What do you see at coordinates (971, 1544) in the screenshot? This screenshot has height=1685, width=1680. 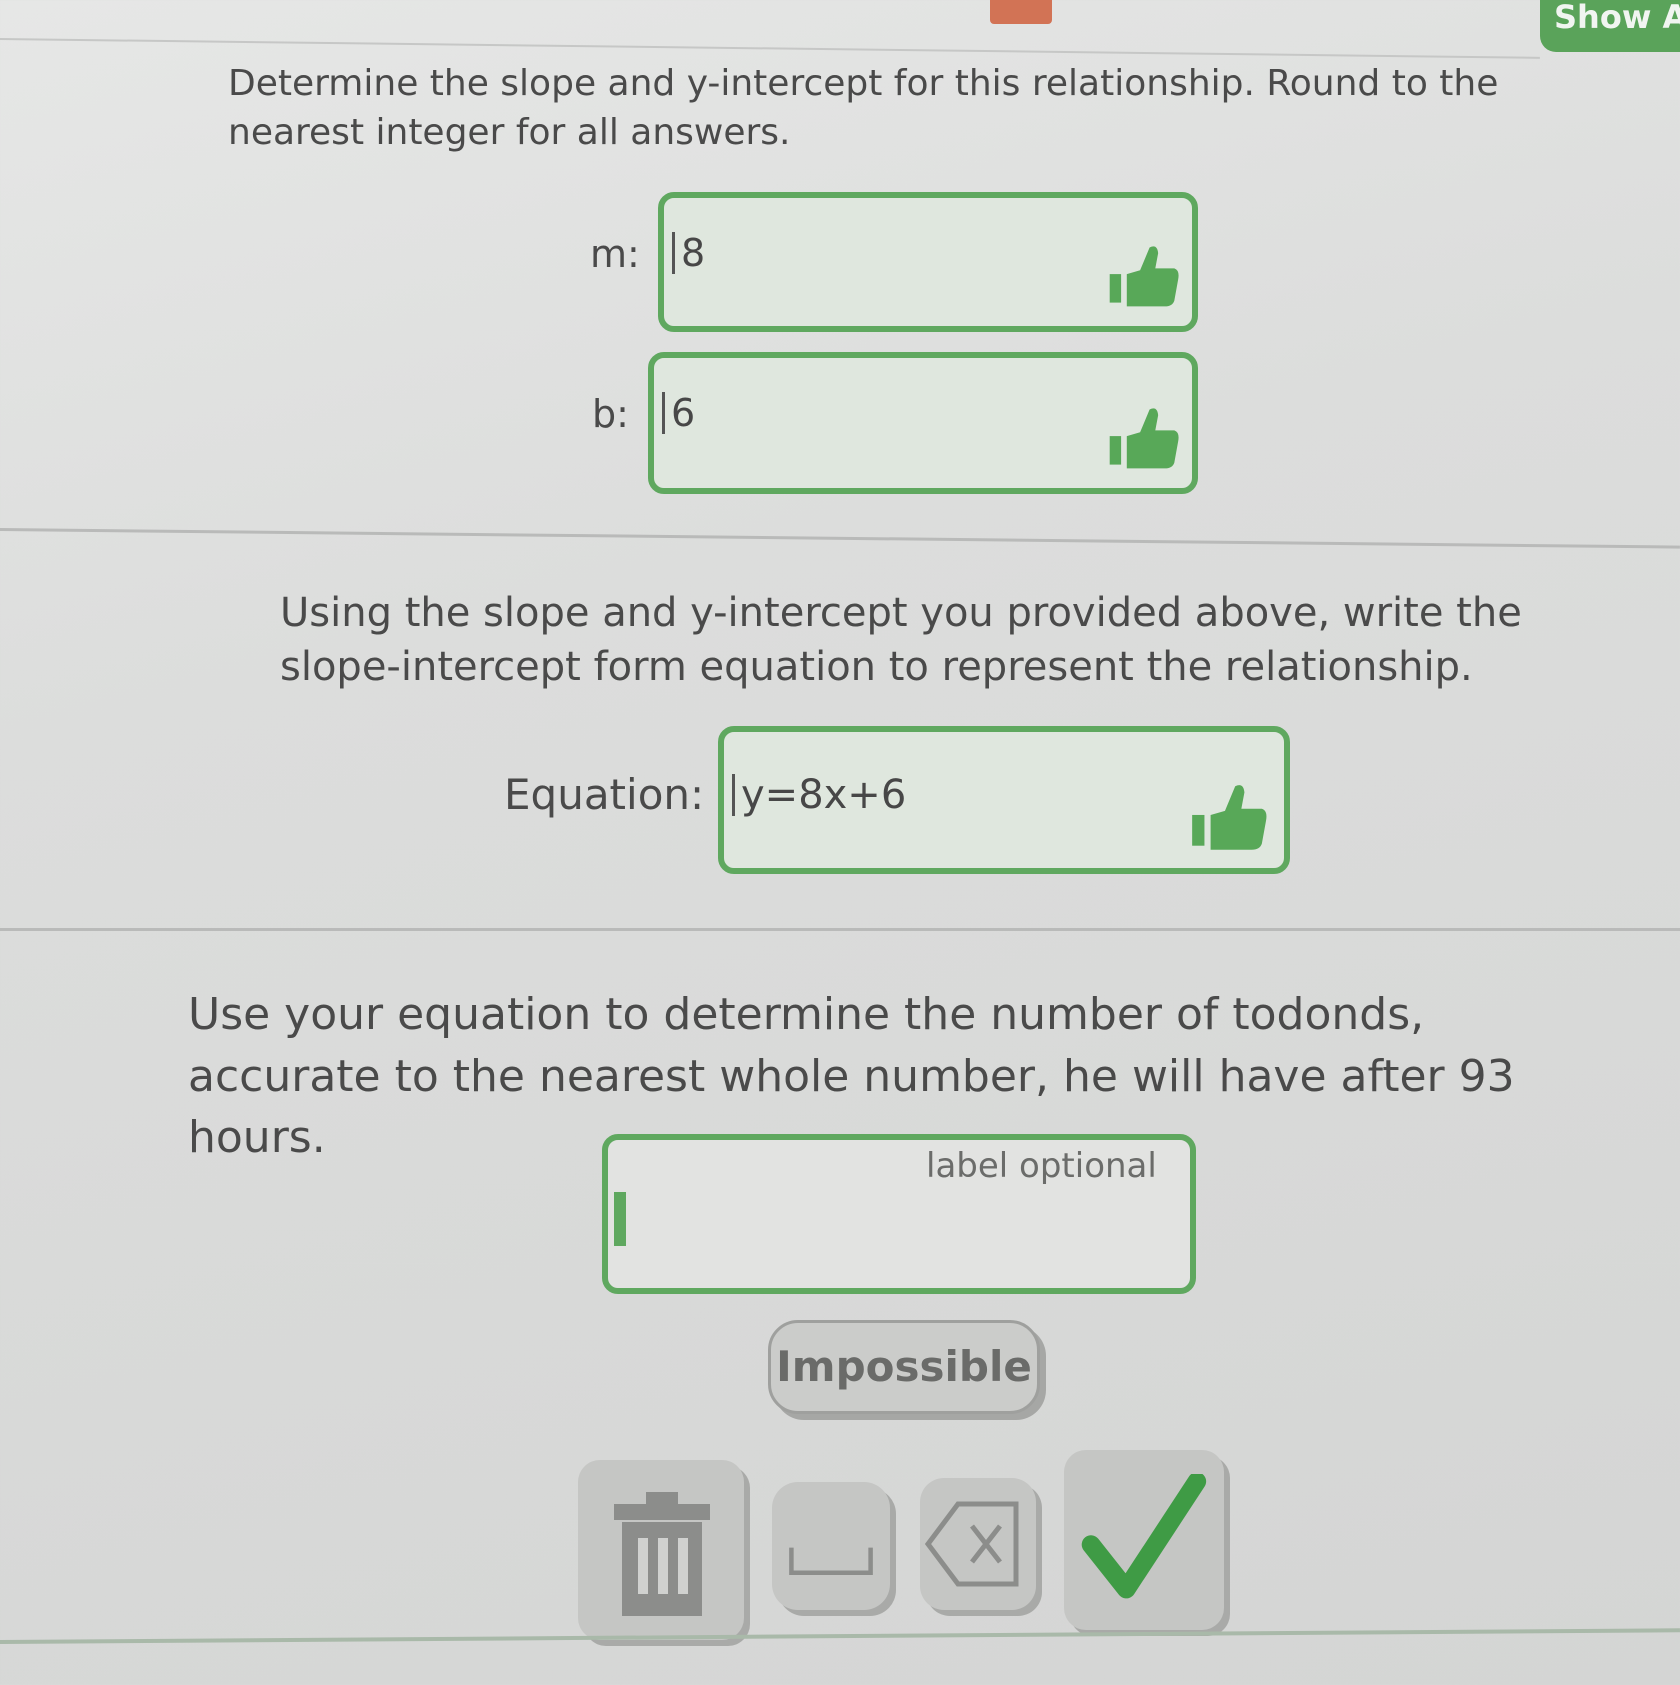 I see `backspace-icon` at bounding box center [971, 1544].